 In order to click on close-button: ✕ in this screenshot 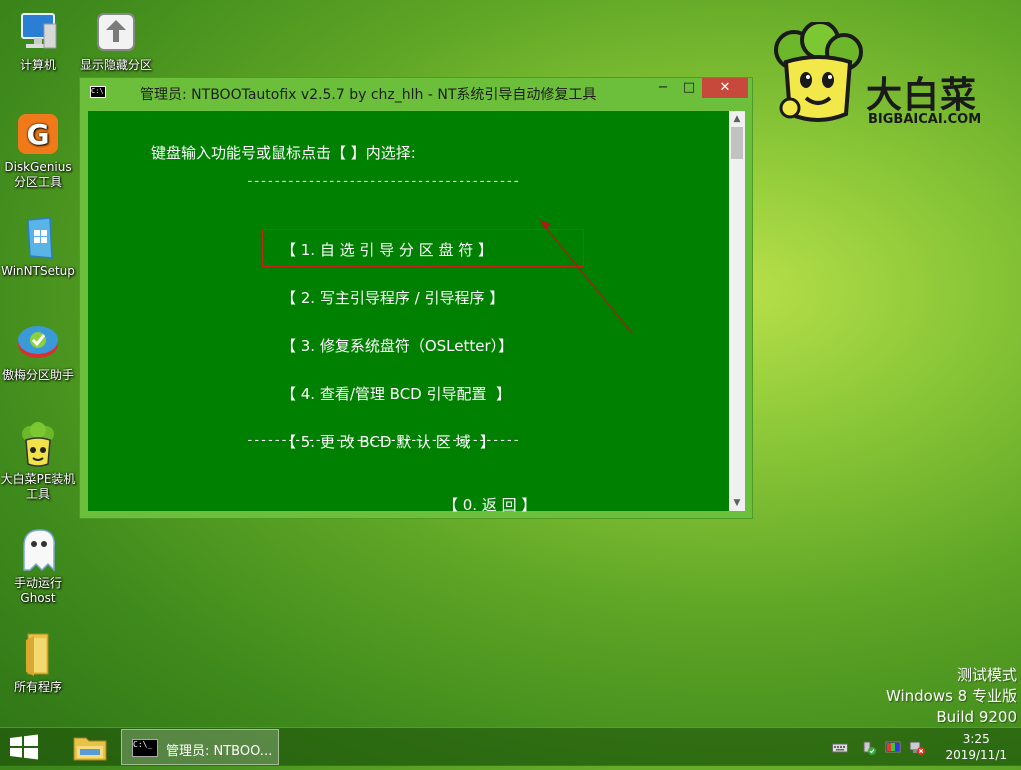, I will do `click(725, 88)`.